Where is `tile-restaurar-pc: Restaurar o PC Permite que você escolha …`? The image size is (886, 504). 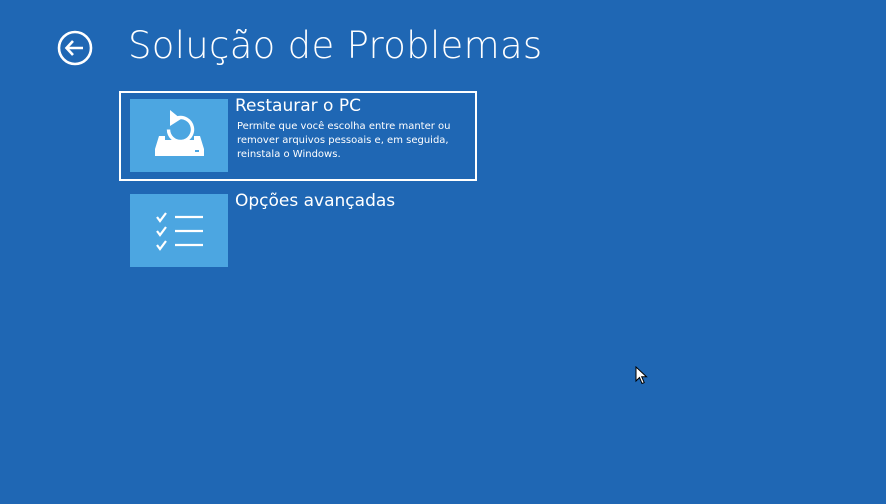
tile-restaurar-pc: Restaurar o PC Permite que você escolha … is located at coordinates (298, 136).